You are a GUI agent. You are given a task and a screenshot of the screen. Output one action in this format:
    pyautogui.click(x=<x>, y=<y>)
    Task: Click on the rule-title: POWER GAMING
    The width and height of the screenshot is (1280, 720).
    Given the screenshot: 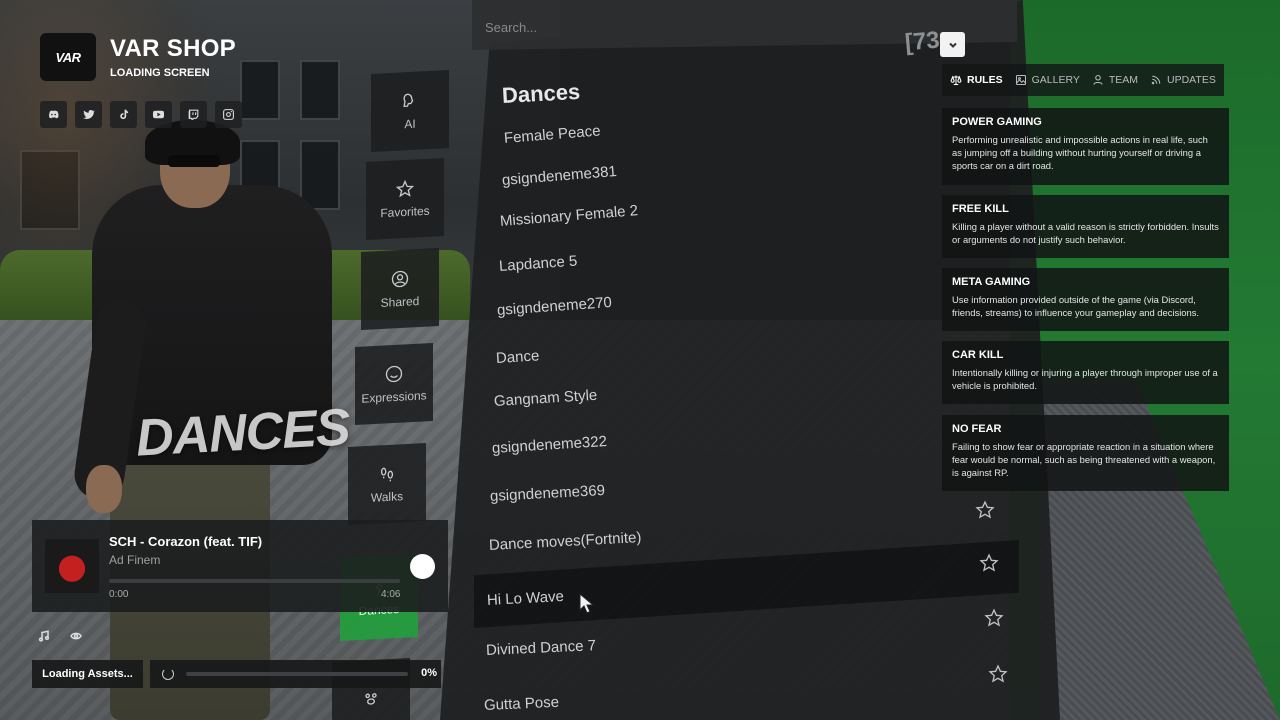 What is the action you would take?
    pyautogui.click(x=997, y=122)
    